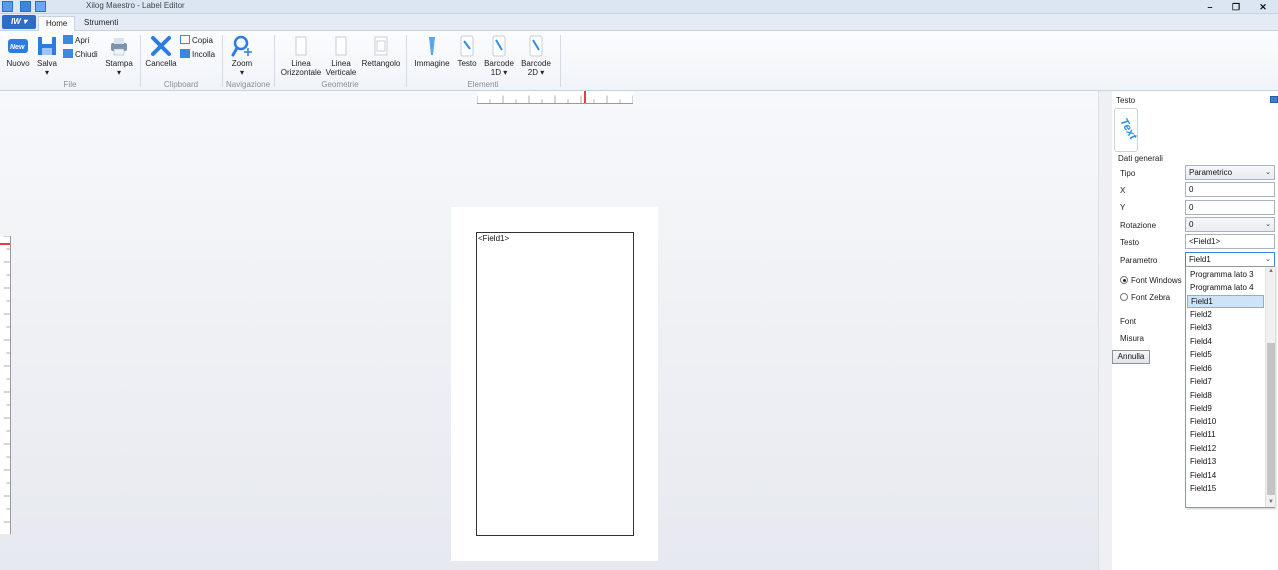  Describe the element at coordinates (242, 72) in the screenshot. I see `zoom-dropdown-icon: ▾` at that location.